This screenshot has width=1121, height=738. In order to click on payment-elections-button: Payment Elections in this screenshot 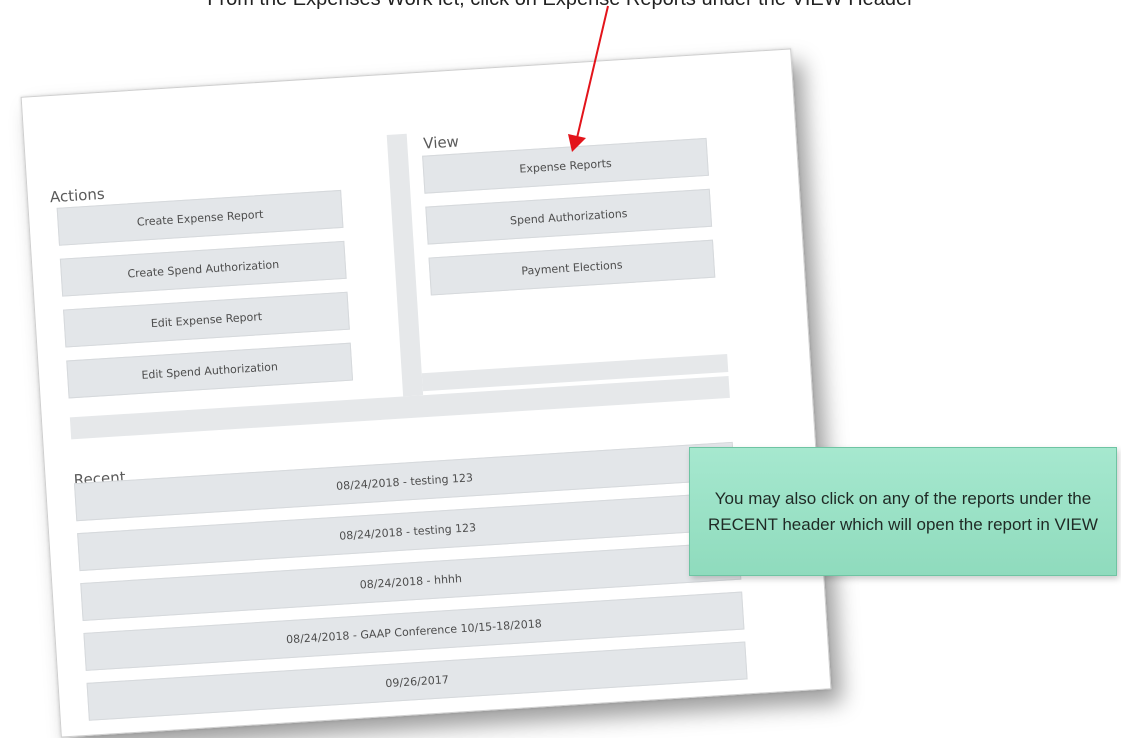, I will do `click(572, 267)`.